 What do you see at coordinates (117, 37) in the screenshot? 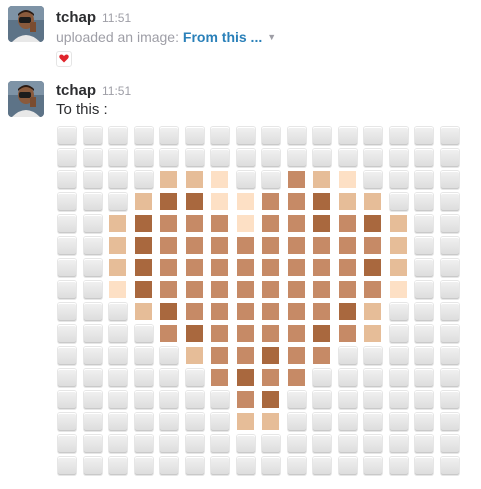
I see `upload-action-text: uploaded an image:` at bounding box center [117, 37].